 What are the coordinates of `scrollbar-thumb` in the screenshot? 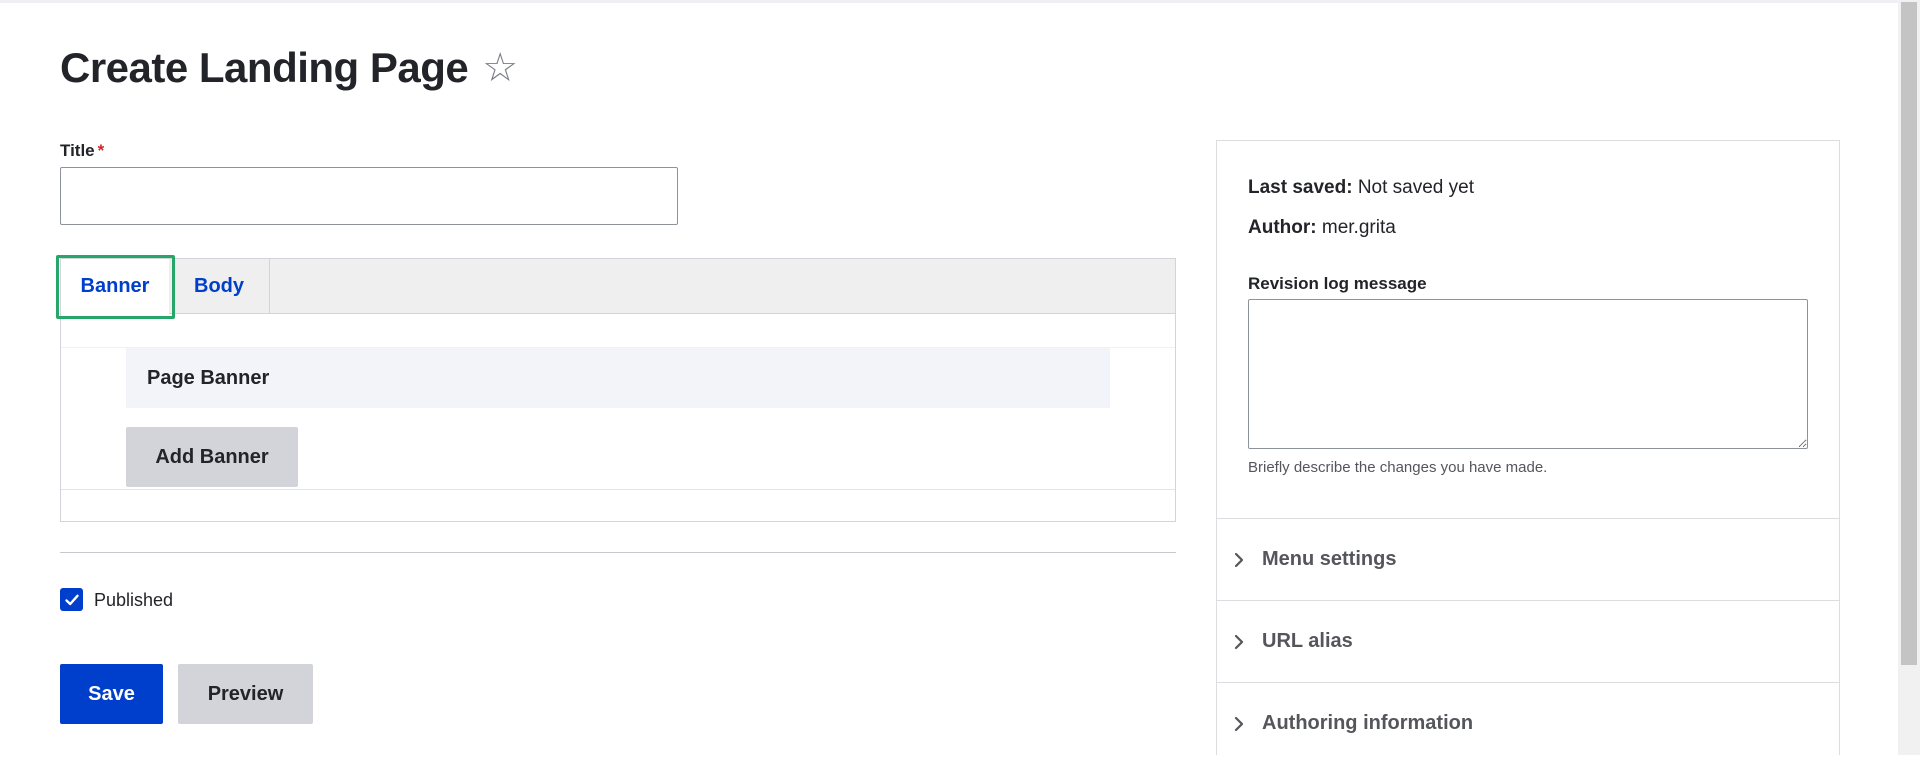 It's located at (1909, 333).